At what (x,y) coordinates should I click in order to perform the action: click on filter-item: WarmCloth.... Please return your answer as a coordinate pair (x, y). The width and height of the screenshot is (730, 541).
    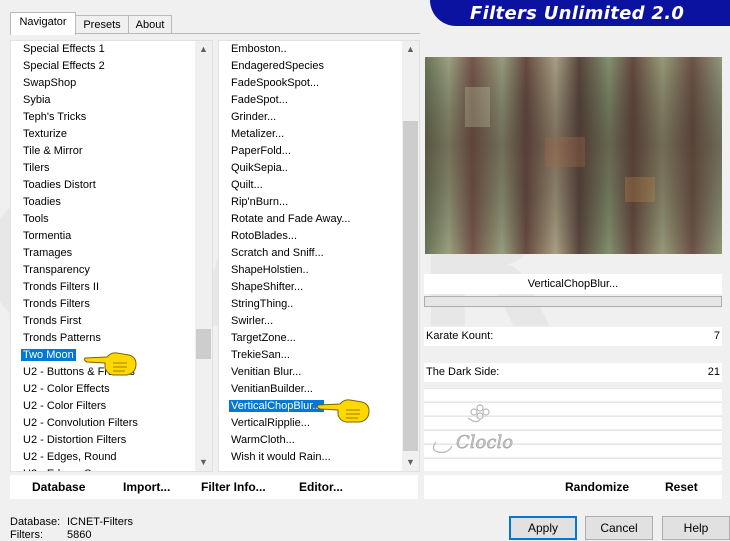
    Looking at the image, I should click on (263, 440).